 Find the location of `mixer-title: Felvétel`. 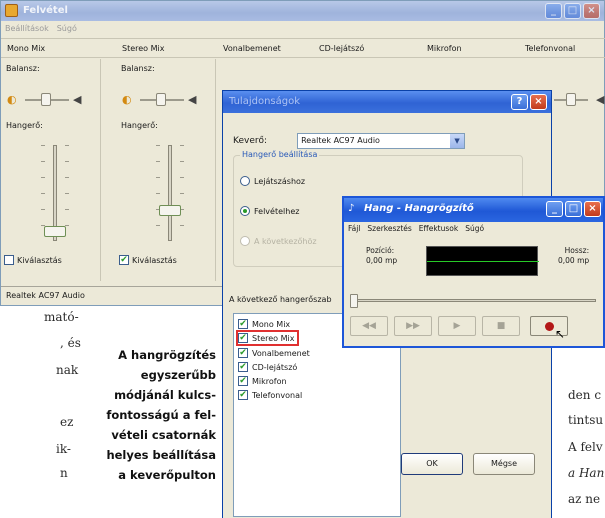

mixer-title: Felvétel is located at coordinates (45, 10).